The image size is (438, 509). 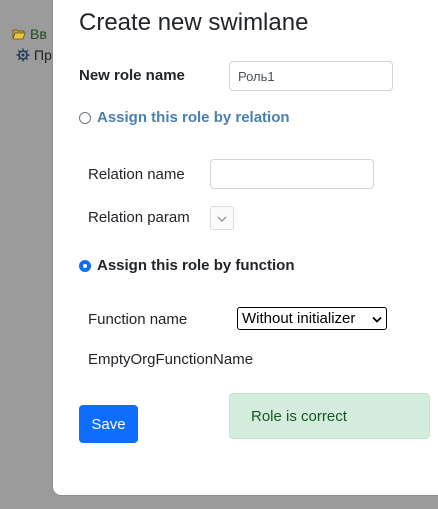 I want to click on relation-param-label: Relation param, so click(x=139, y=217).